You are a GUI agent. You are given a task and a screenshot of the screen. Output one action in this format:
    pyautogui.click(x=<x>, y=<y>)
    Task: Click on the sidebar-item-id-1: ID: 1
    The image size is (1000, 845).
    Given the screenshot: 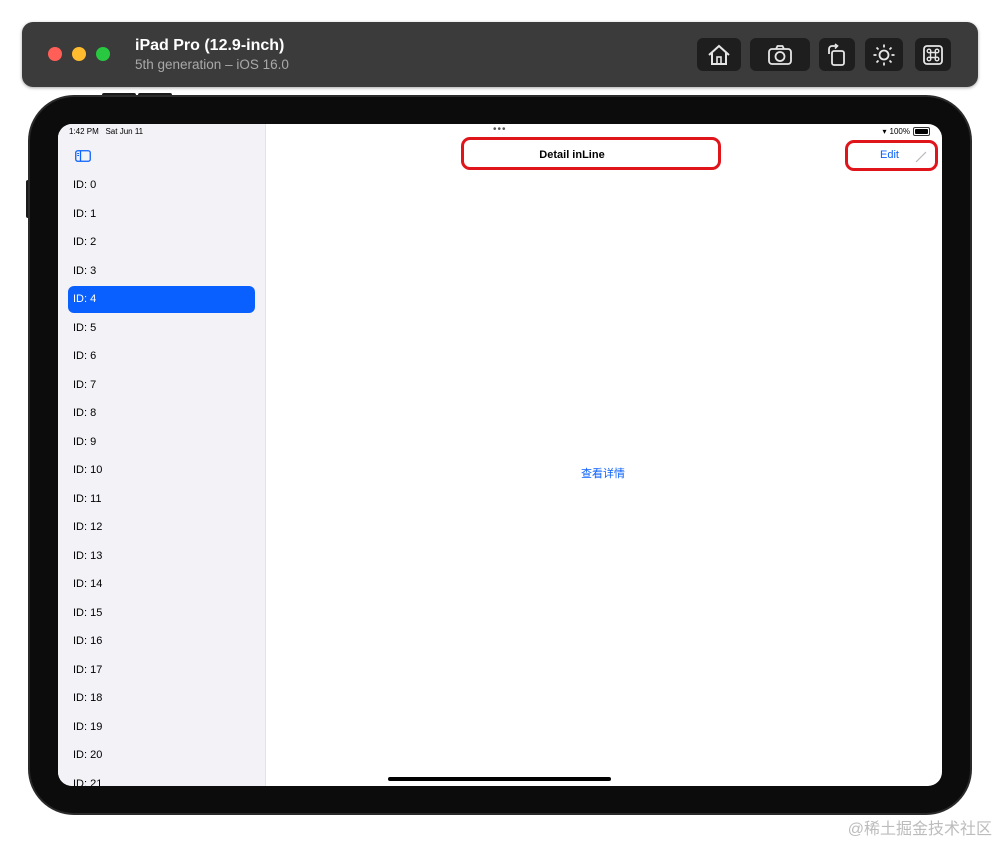 What is the action you would take?
    pyautogui.click(x=161, y=214)
    